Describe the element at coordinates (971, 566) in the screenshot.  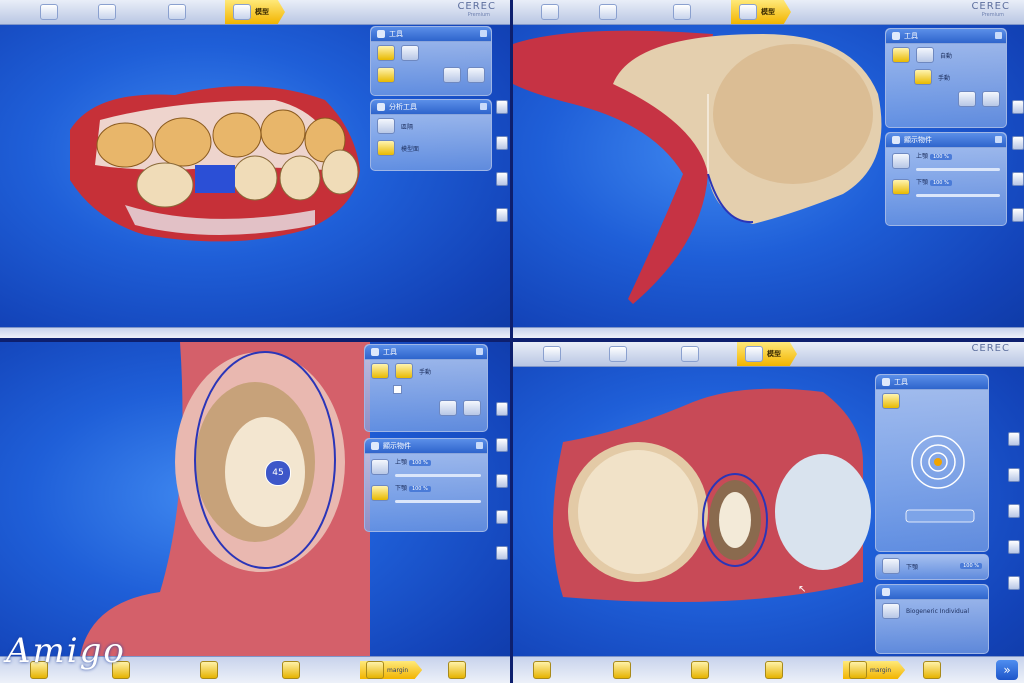
I see `lower-opacity-value: 100 %` at that location.